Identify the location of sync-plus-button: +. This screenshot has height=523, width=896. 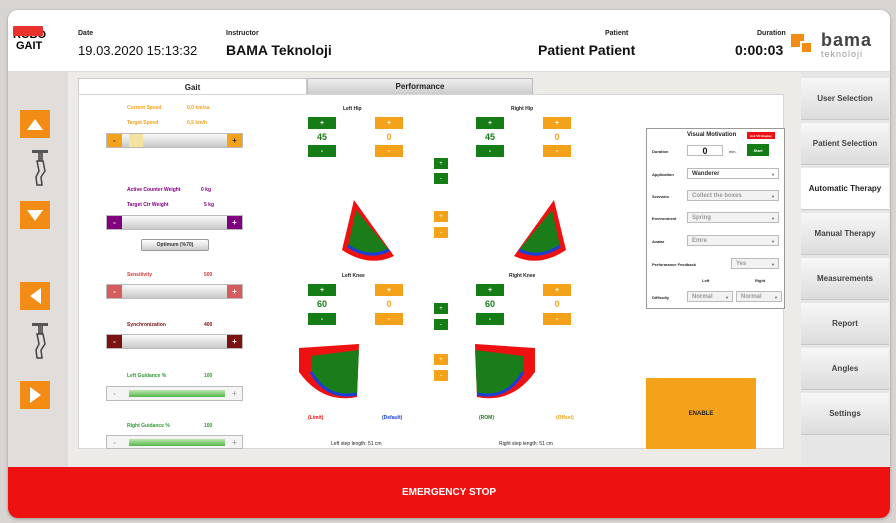
(234, 341).